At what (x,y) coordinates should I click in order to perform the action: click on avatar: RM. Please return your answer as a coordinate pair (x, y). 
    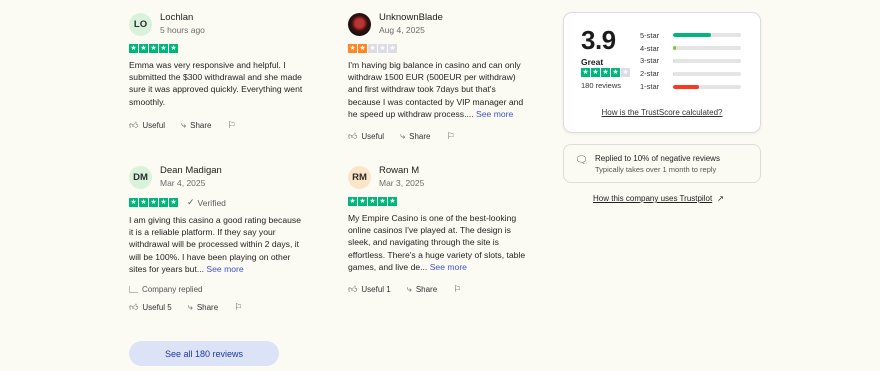
    Looking at the image, I should click on (359, 177).